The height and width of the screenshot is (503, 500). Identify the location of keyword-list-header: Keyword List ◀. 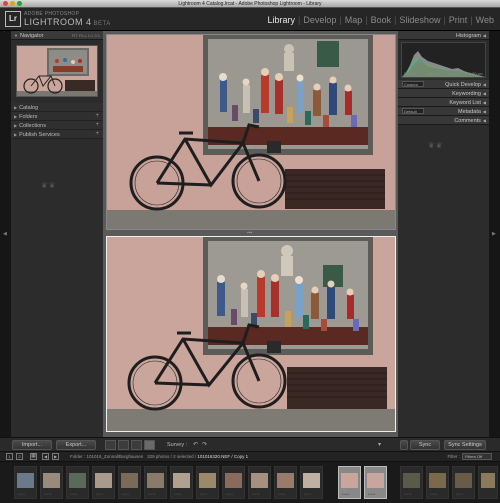
(443, 102).